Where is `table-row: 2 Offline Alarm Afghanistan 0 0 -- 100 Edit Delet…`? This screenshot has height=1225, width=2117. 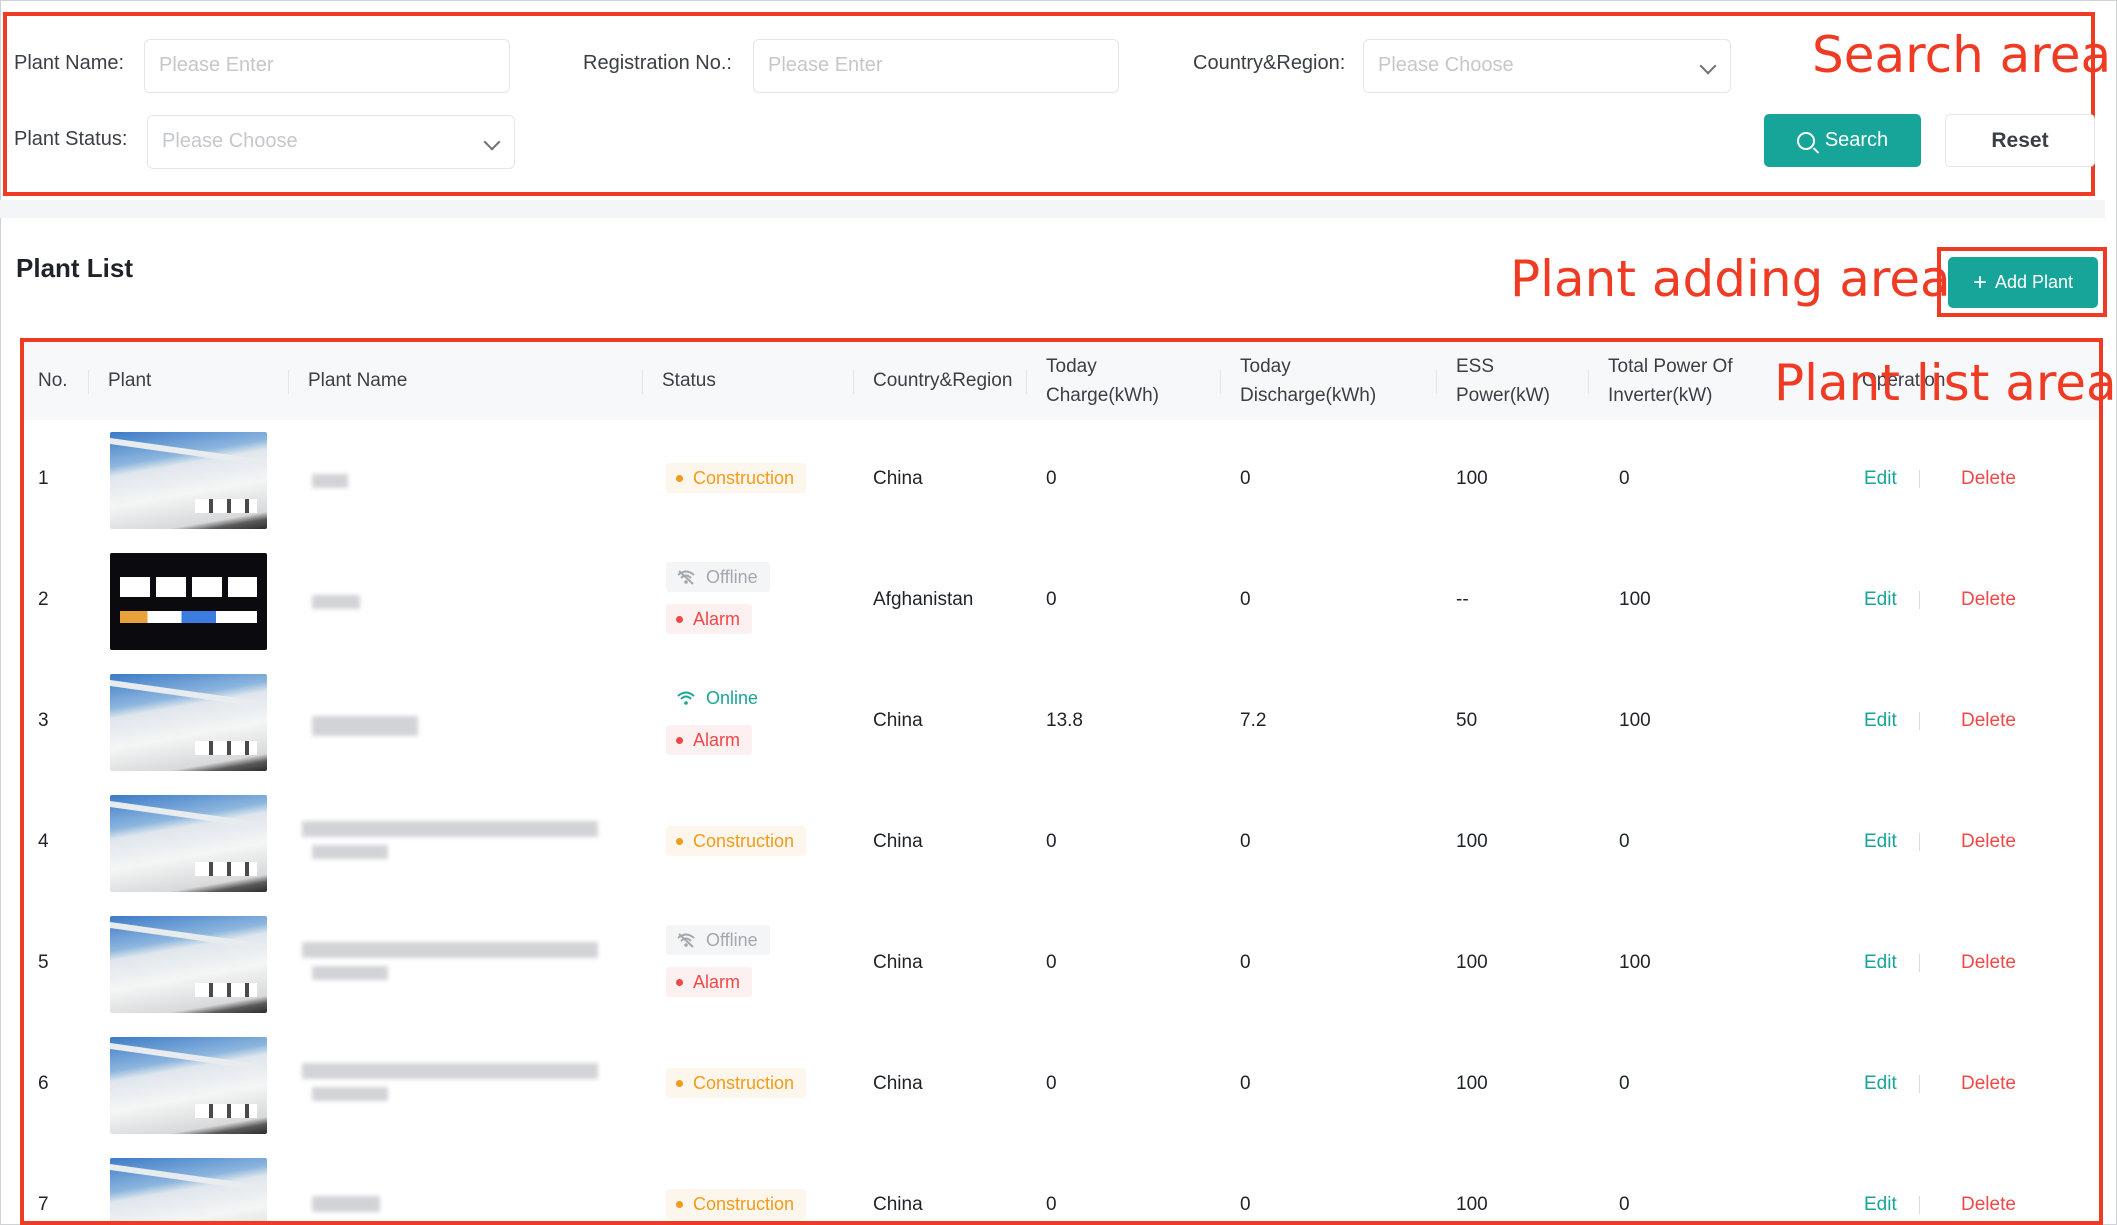 table-row: 2 Offline Alarm Afghanistan 0 0 -- 100 Edit Delet… is located at coordinates (1061, 602).